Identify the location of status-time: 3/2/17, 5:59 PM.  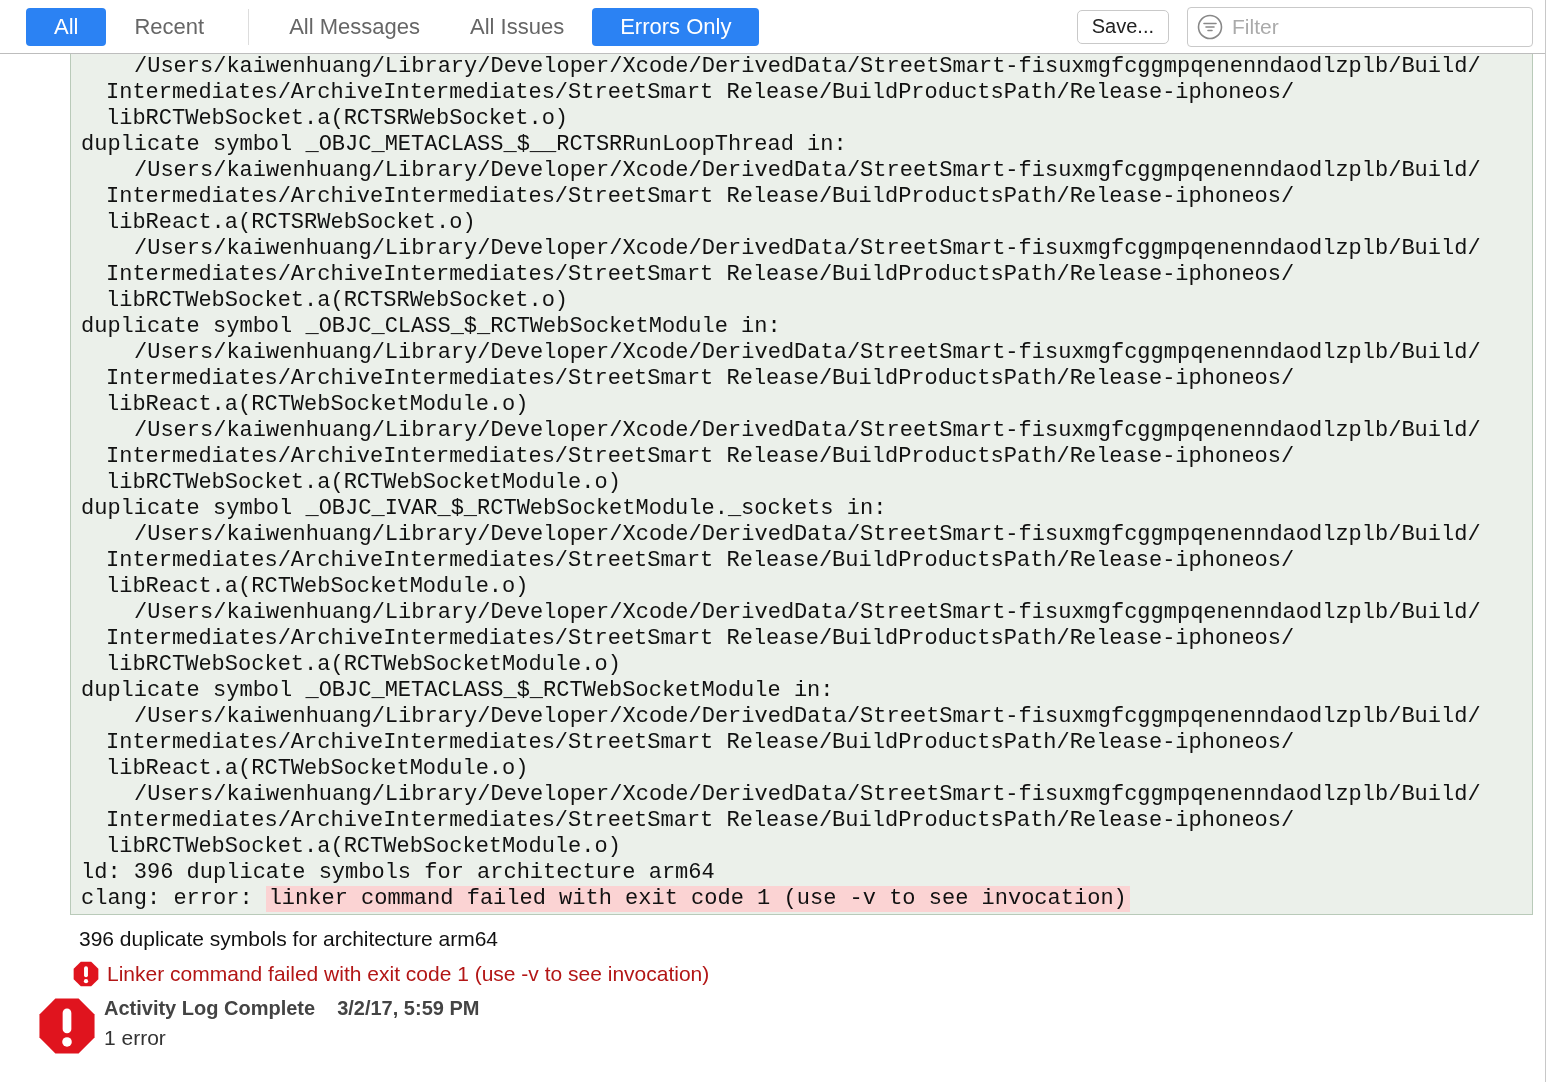
(408, 1008).